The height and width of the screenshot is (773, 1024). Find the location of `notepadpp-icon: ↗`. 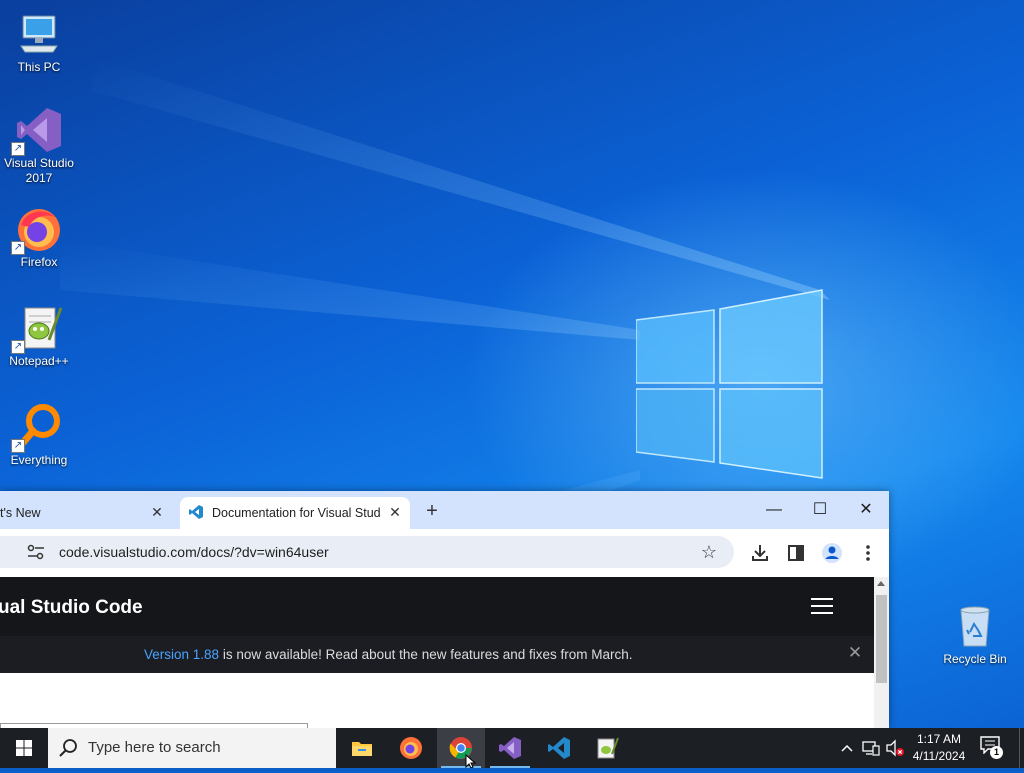

notepadpp-icon: ↗ is located at coordinates (37, 329).